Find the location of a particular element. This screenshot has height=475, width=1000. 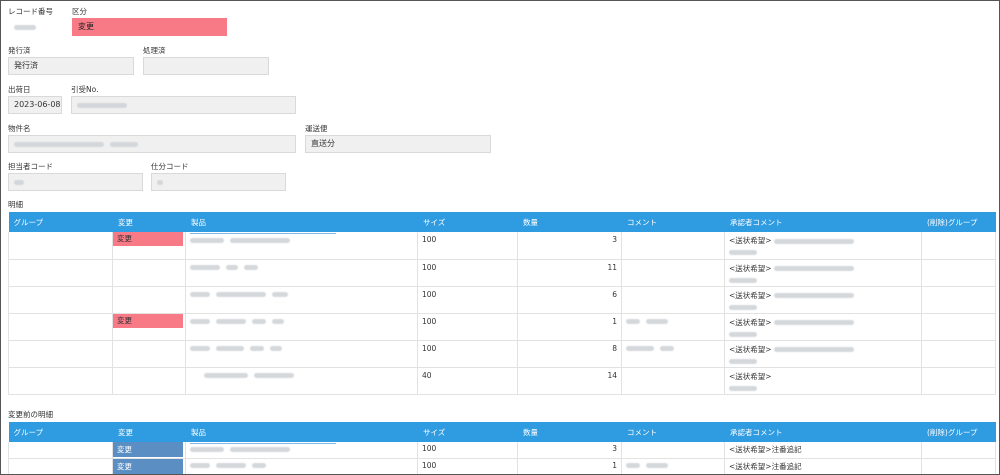

table-row: 変更 100 3 <送状希望>注番追記 is located at coordinates (502, 450).